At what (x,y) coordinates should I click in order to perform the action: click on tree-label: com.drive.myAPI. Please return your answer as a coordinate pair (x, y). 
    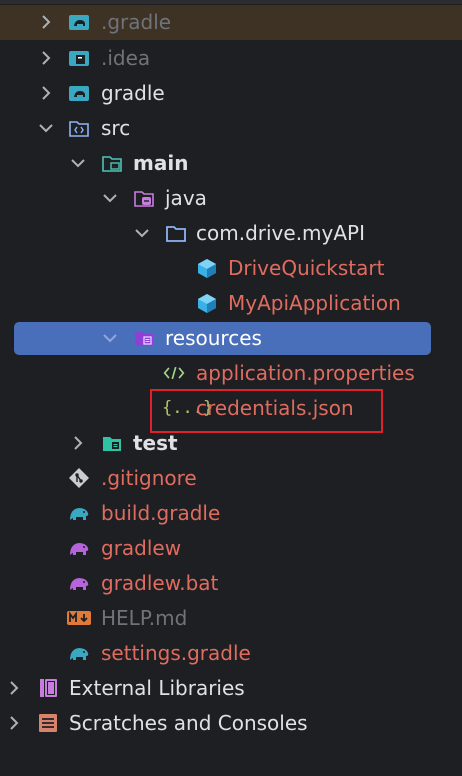
    Looking at the image, I should click on (281, 233).